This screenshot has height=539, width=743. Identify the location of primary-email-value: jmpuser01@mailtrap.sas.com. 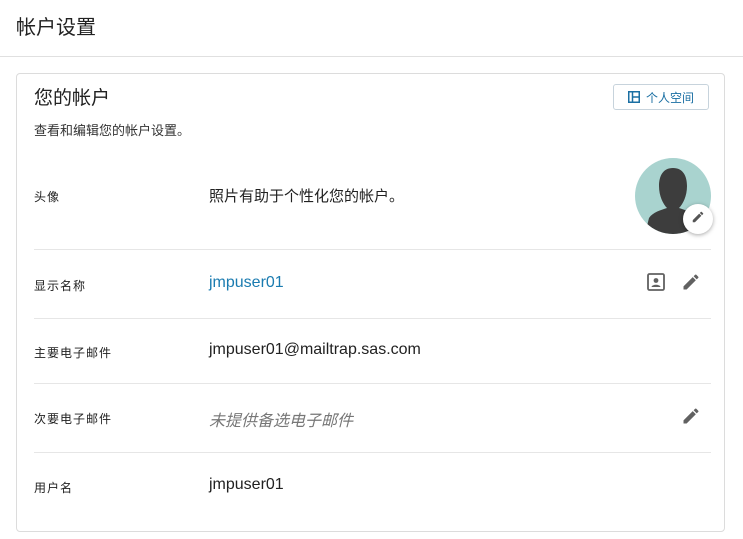
(315, 349).